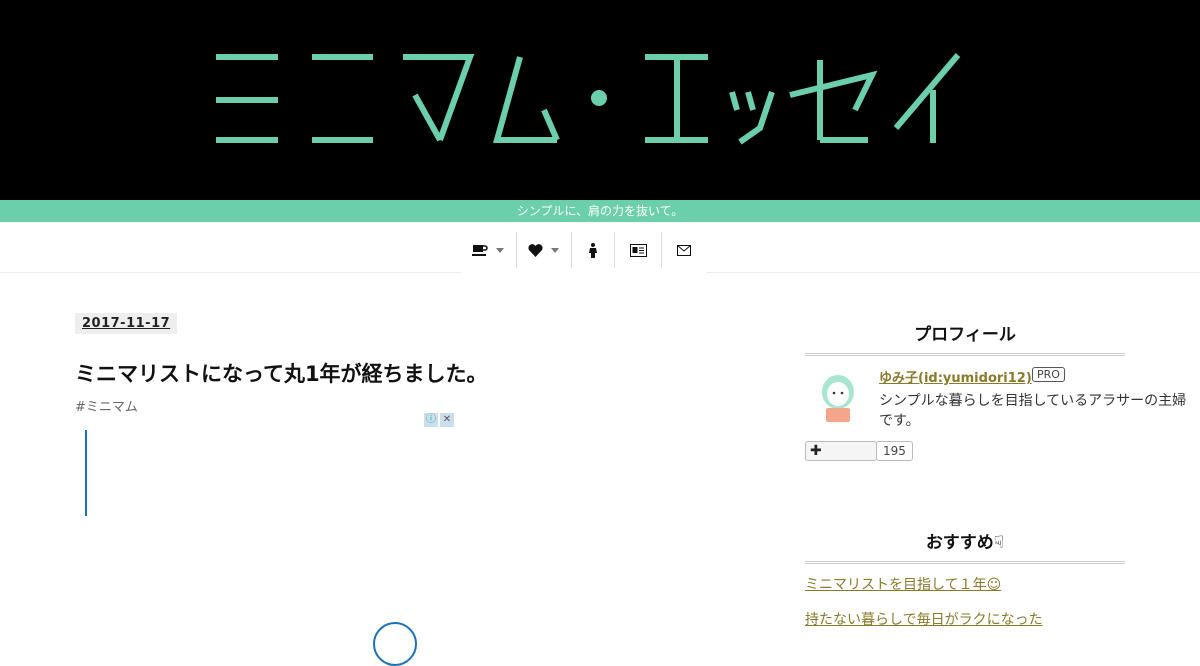 The height and width of the screenshot is (666, 1200). I want to click on avatar, so click(838, 397).